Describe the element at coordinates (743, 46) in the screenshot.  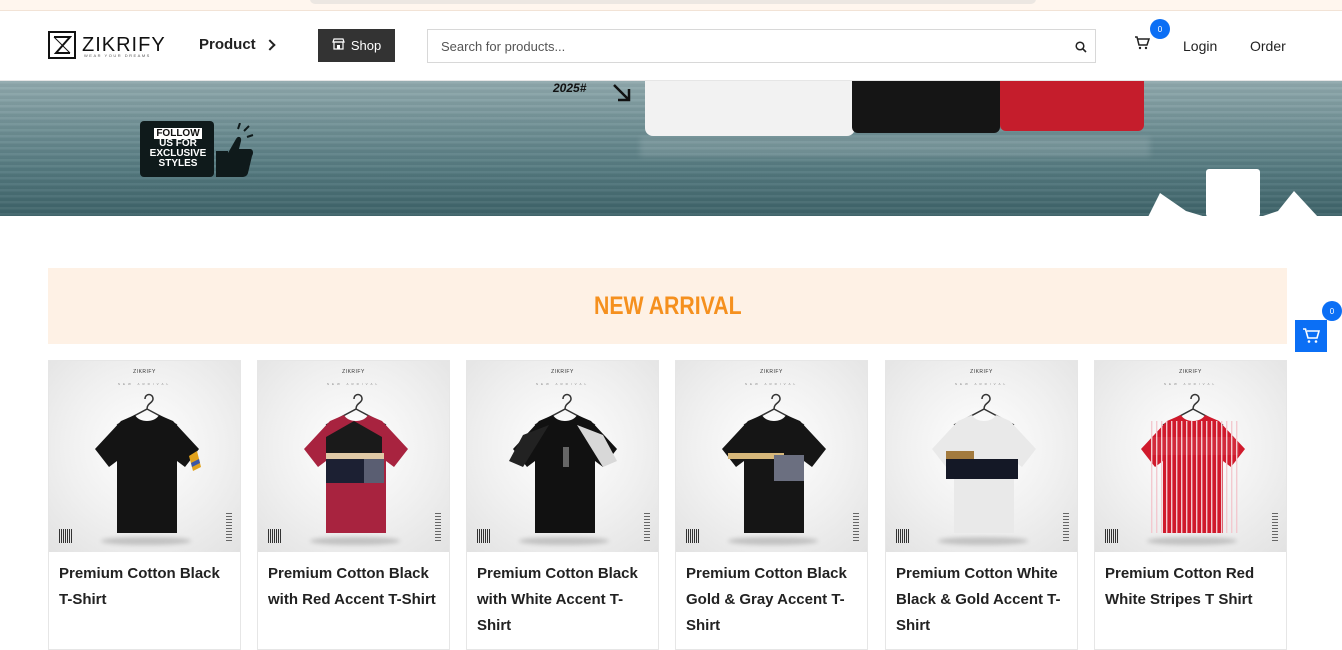
I see `search-input` at that location.